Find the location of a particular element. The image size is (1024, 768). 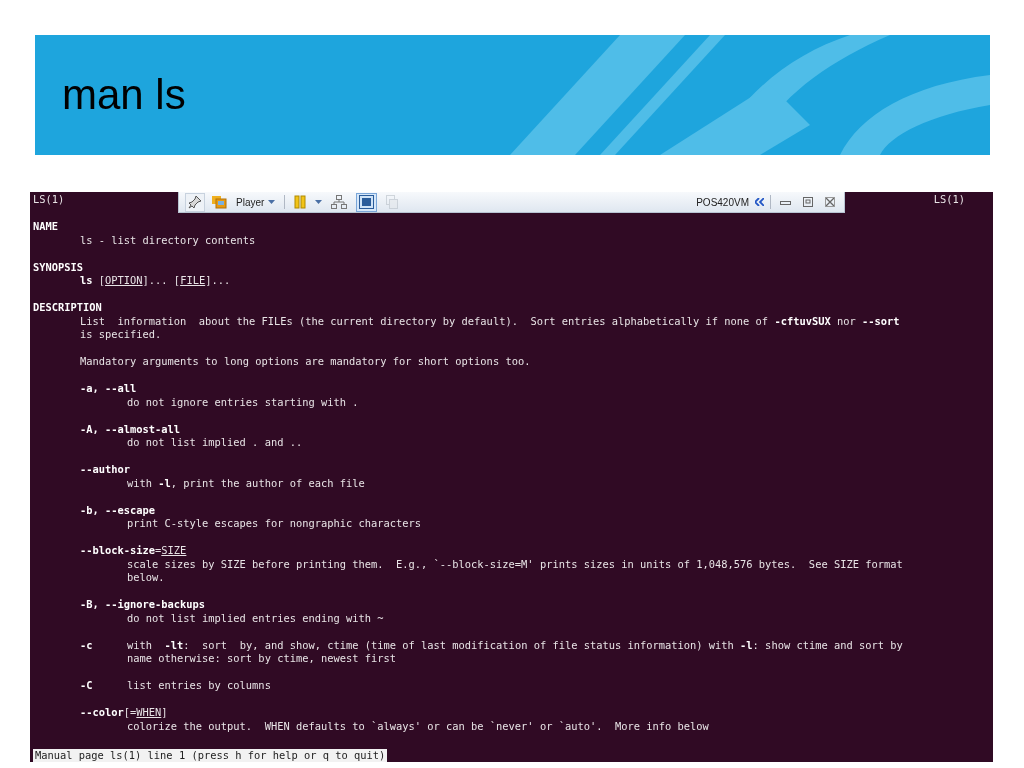

collapse-chevron-icon is located at coordinates (759, 202).